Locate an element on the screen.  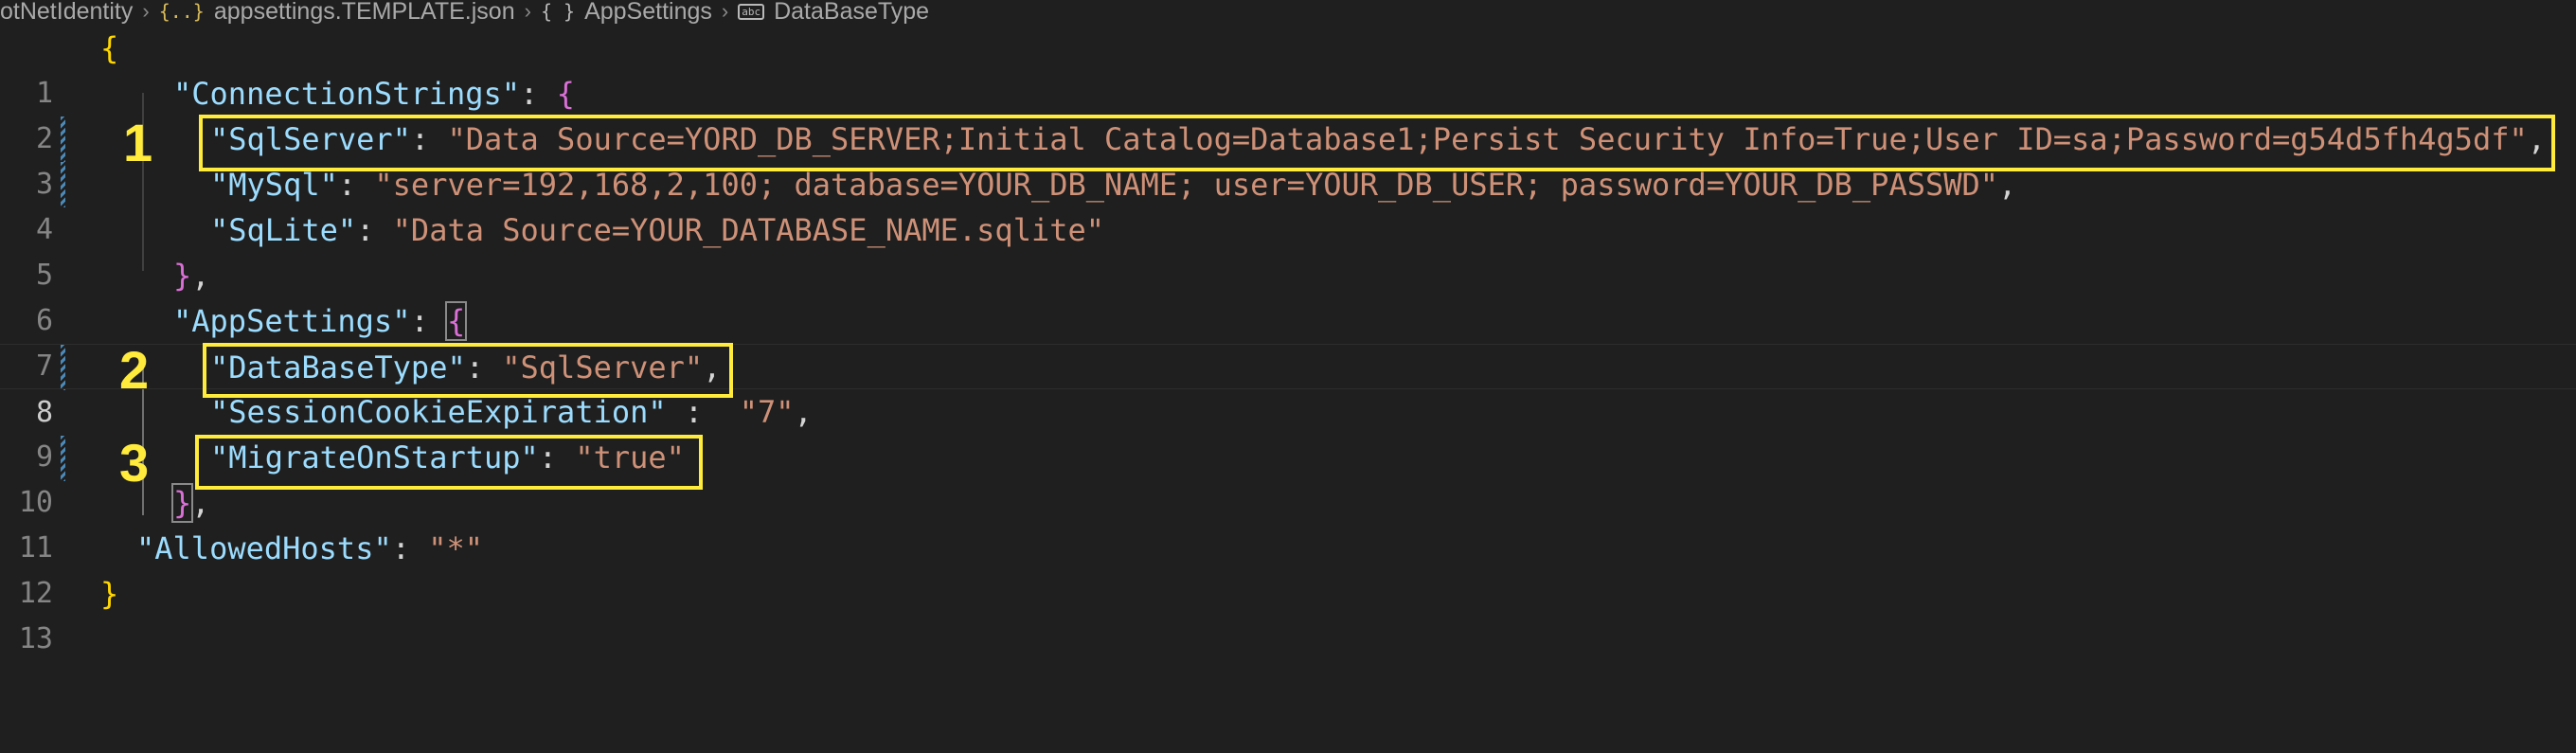
code-line: 6 }, is located at coordinates (1288, 295).